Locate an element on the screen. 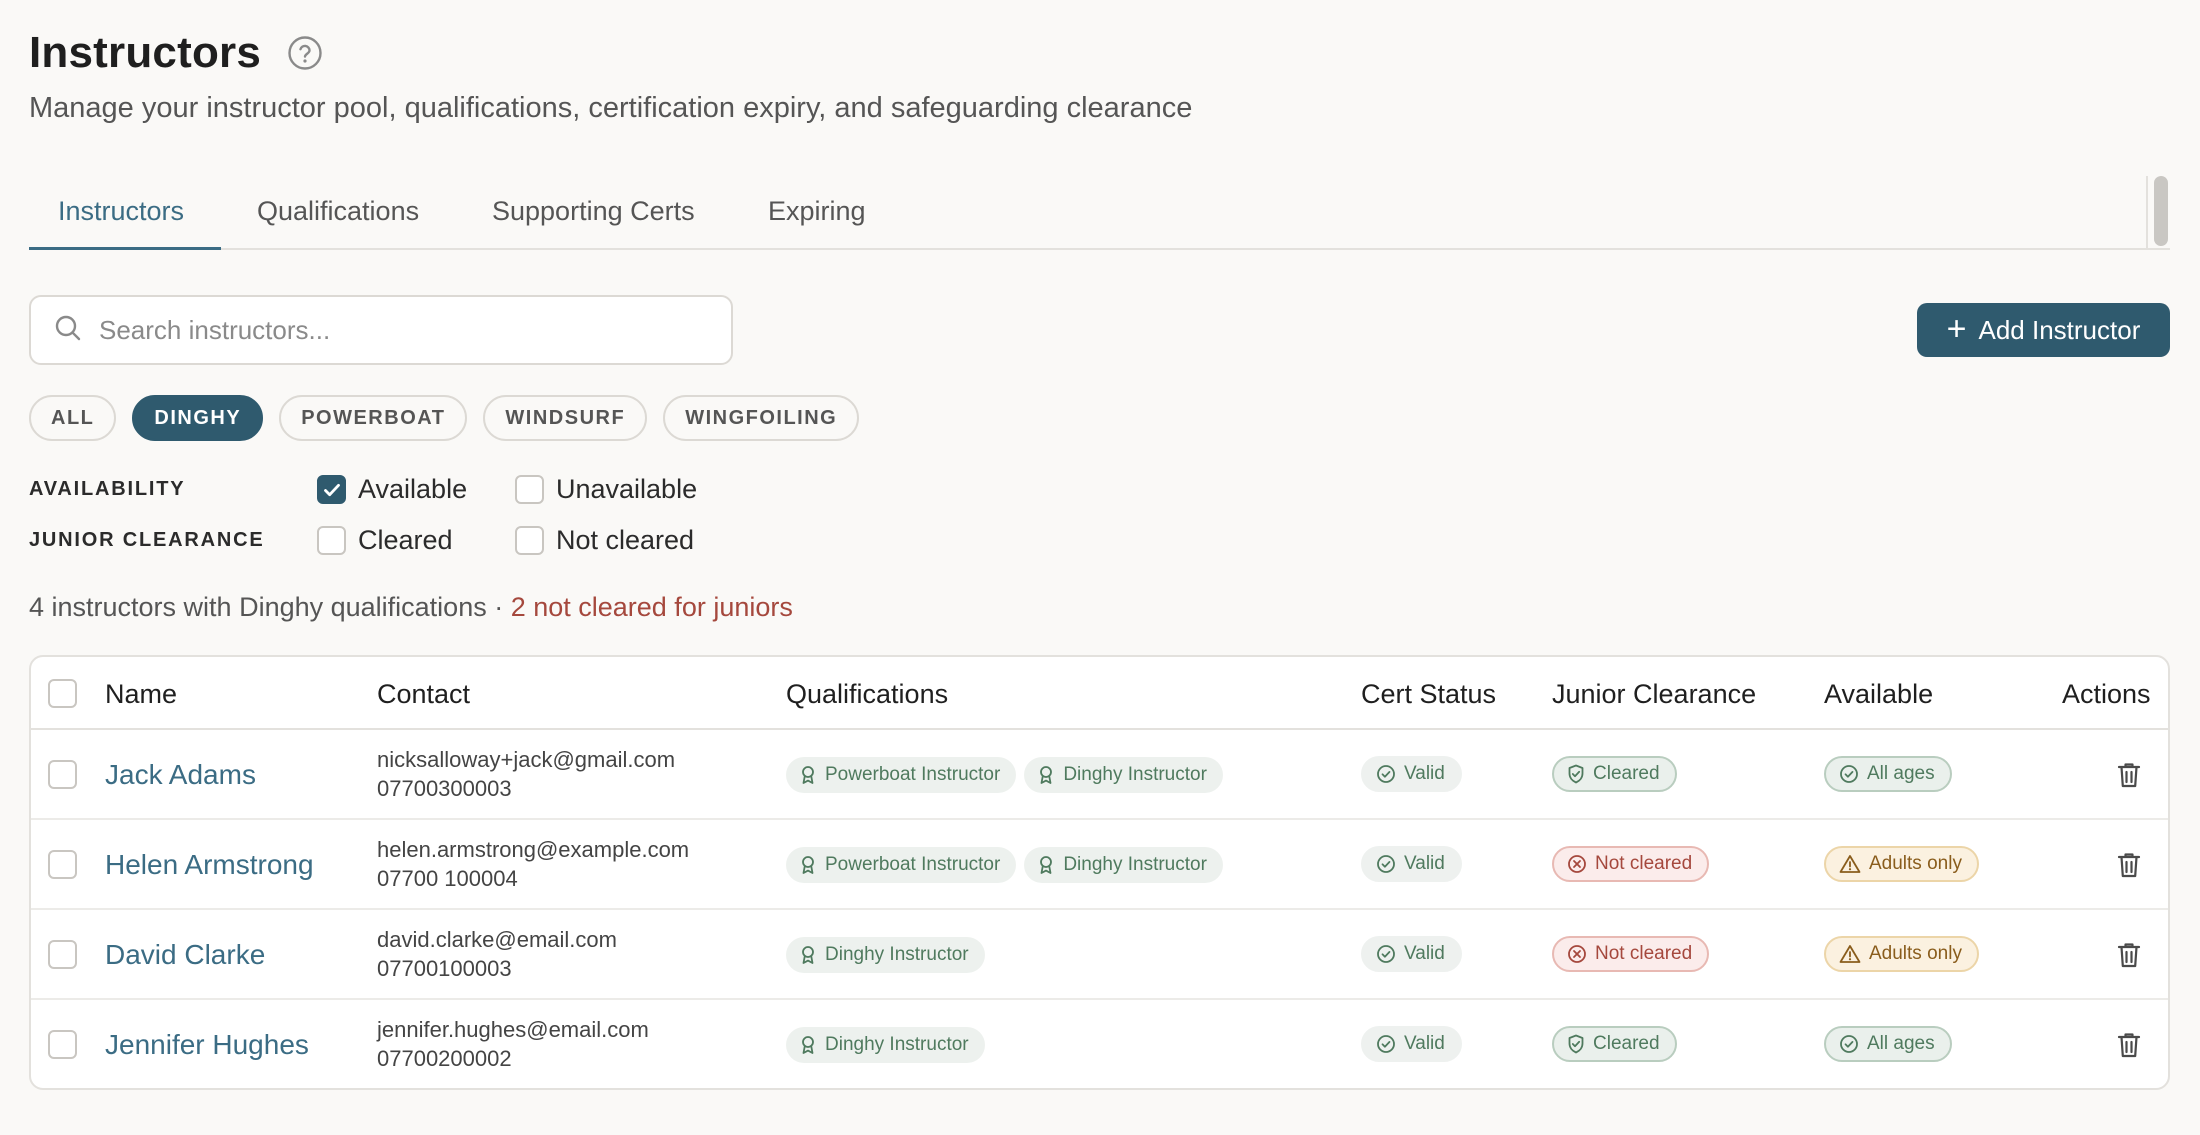  tab-expiring: Expiring is located at coordinates (817, 211).